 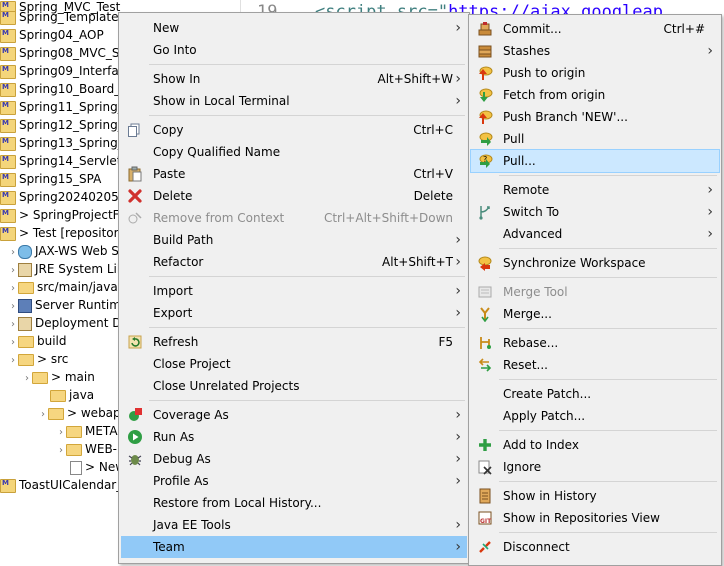 I want to click on menu-item-coverage-as: Coverage As ›, so click(x=294, y=415).